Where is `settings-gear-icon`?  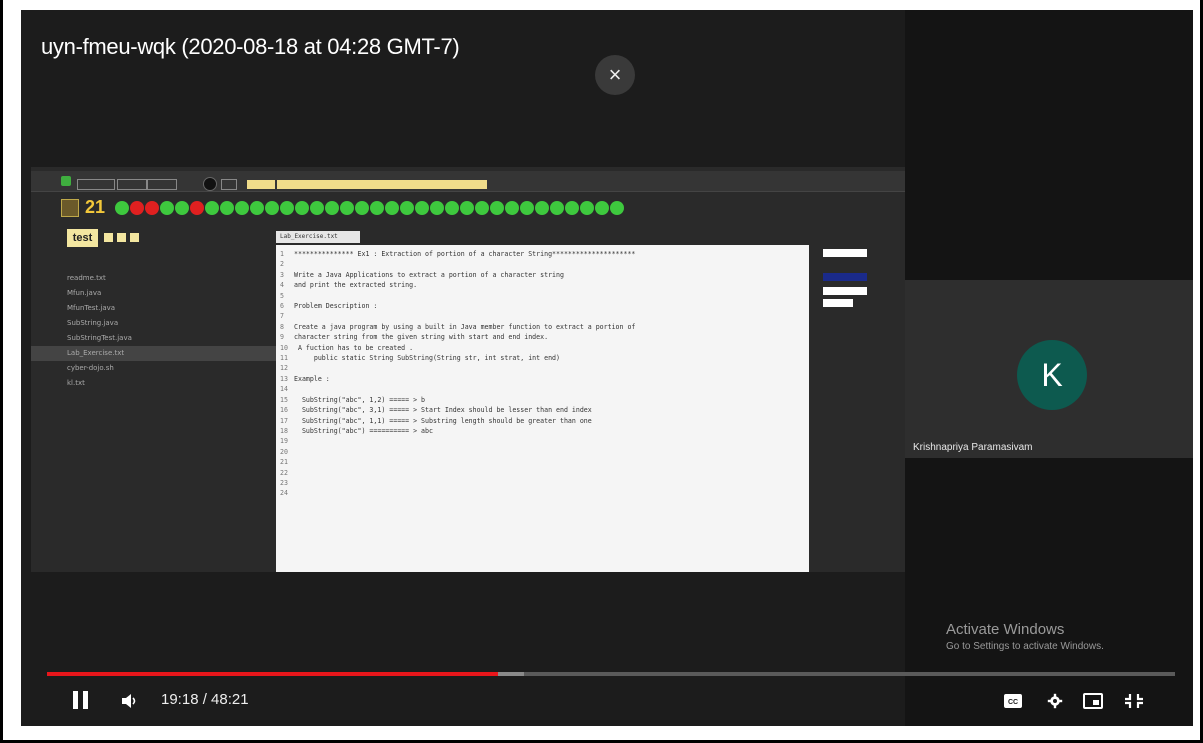 settings-gear-icon is located at coordinates (1055, 701).